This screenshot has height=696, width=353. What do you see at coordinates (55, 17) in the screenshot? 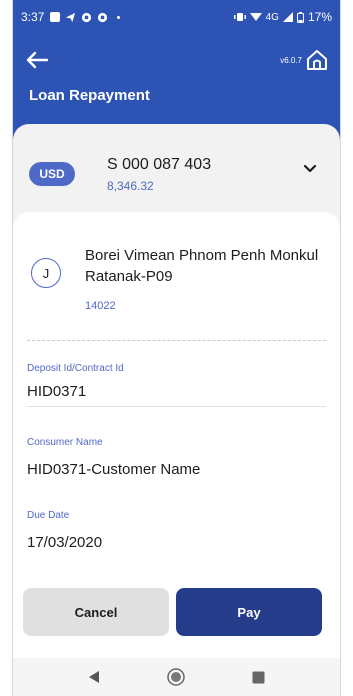
I see `gallery-icon` at bounding box center [55, 17].